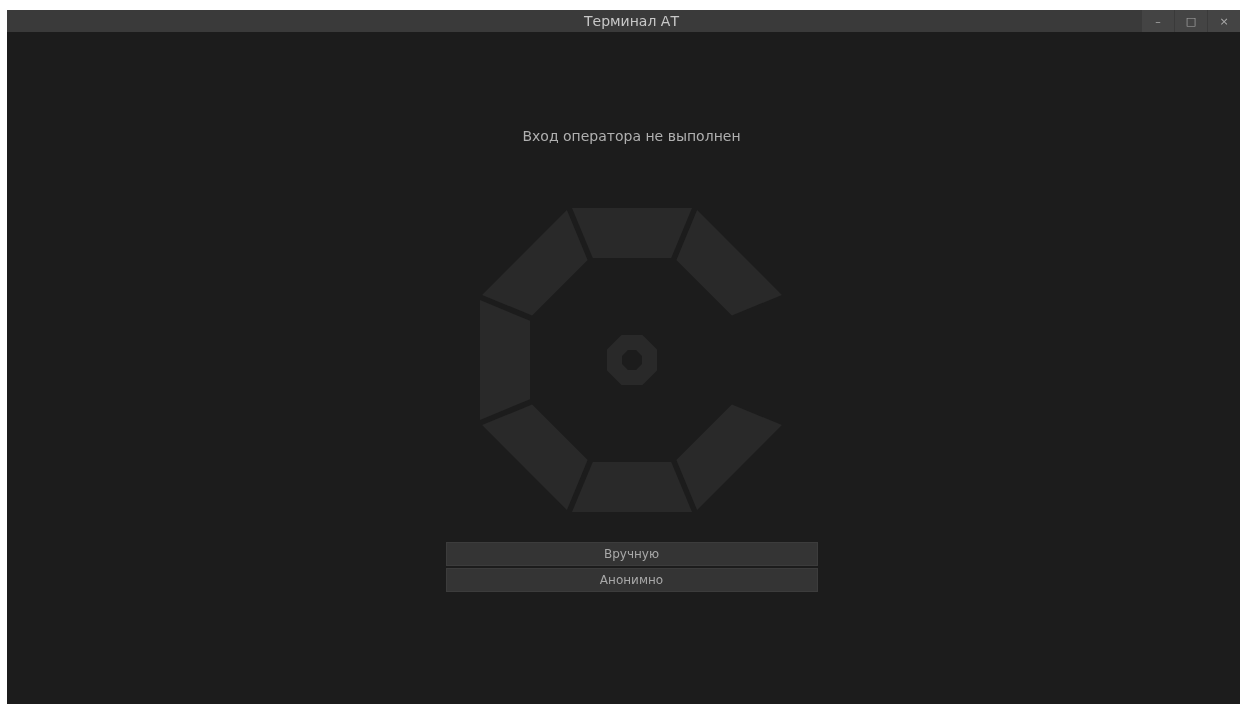  I want to click on status-message: Вход оператора не выполнен, so click(631, 136).